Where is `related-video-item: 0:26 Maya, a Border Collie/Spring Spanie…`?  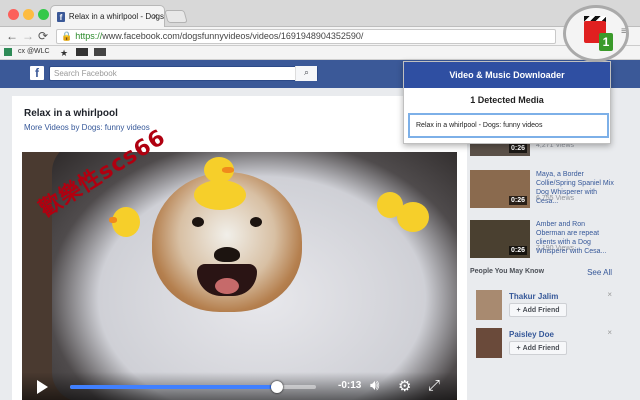
related-video-item: 0:26 Maya, a Border Collie/Spring Spanie… is located at coordinates (542, 190).